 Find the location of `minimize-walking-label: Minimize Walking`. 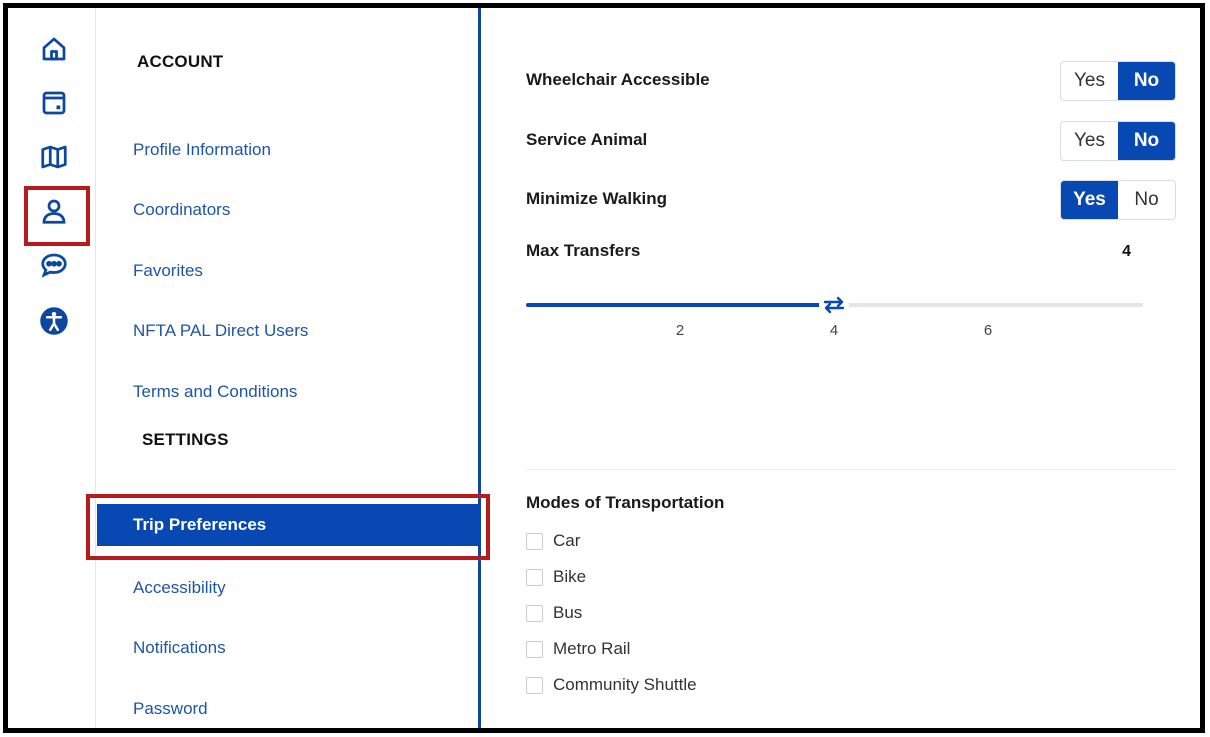

minimize-walking-label: Minimize Walking is located at coordinates (597, 198).